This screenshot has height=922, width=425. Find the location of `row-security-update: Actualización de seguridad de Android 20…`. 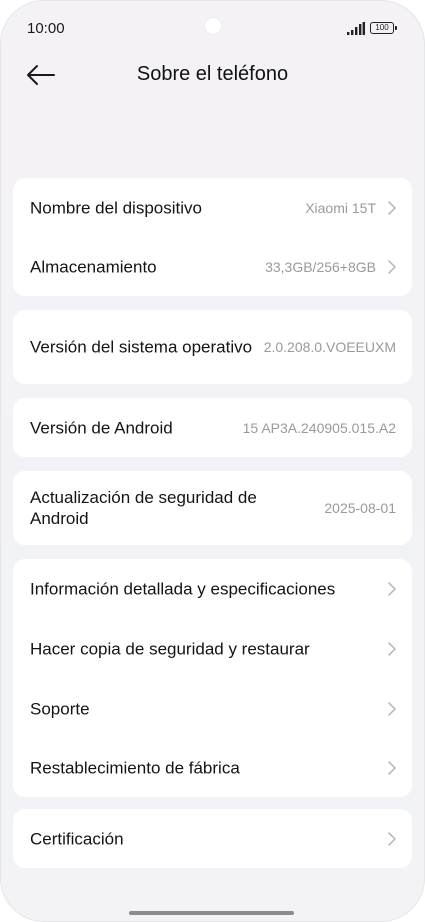

row-security-update: Actualización de seguridad de Android 20… is located at coordinates (212, 508).